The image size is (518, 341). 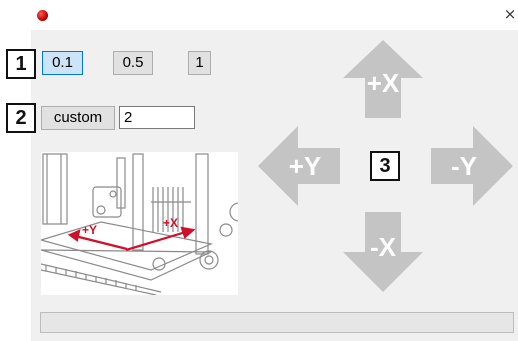 I want to click on jog-plus-y-arrow, so click(x=299, y=166).